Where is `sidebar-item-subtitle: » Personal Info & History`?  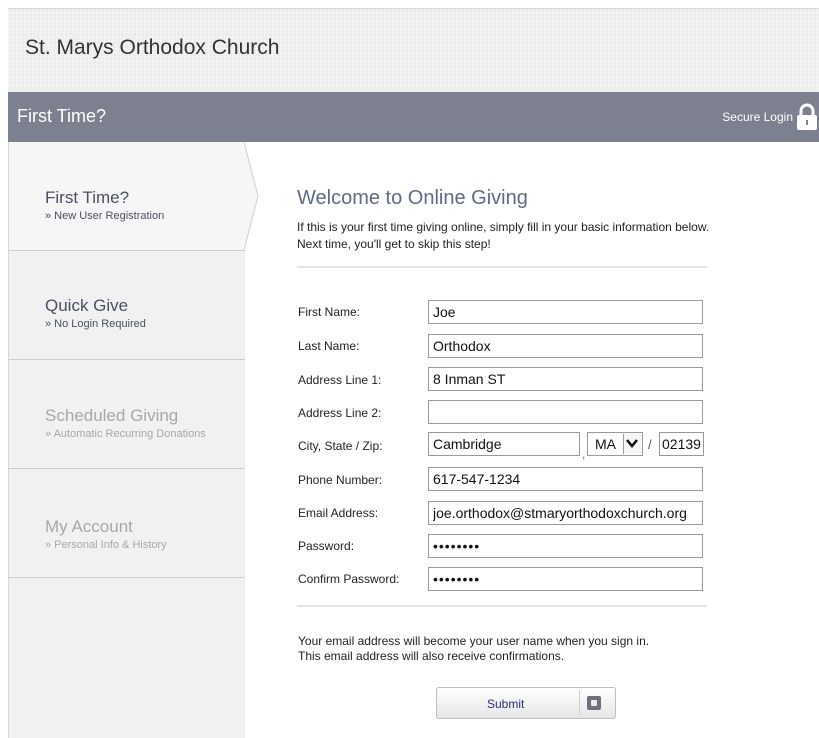
sidebar-item-subtitle: » Personal Info & History is located at coordinates (106, 545).